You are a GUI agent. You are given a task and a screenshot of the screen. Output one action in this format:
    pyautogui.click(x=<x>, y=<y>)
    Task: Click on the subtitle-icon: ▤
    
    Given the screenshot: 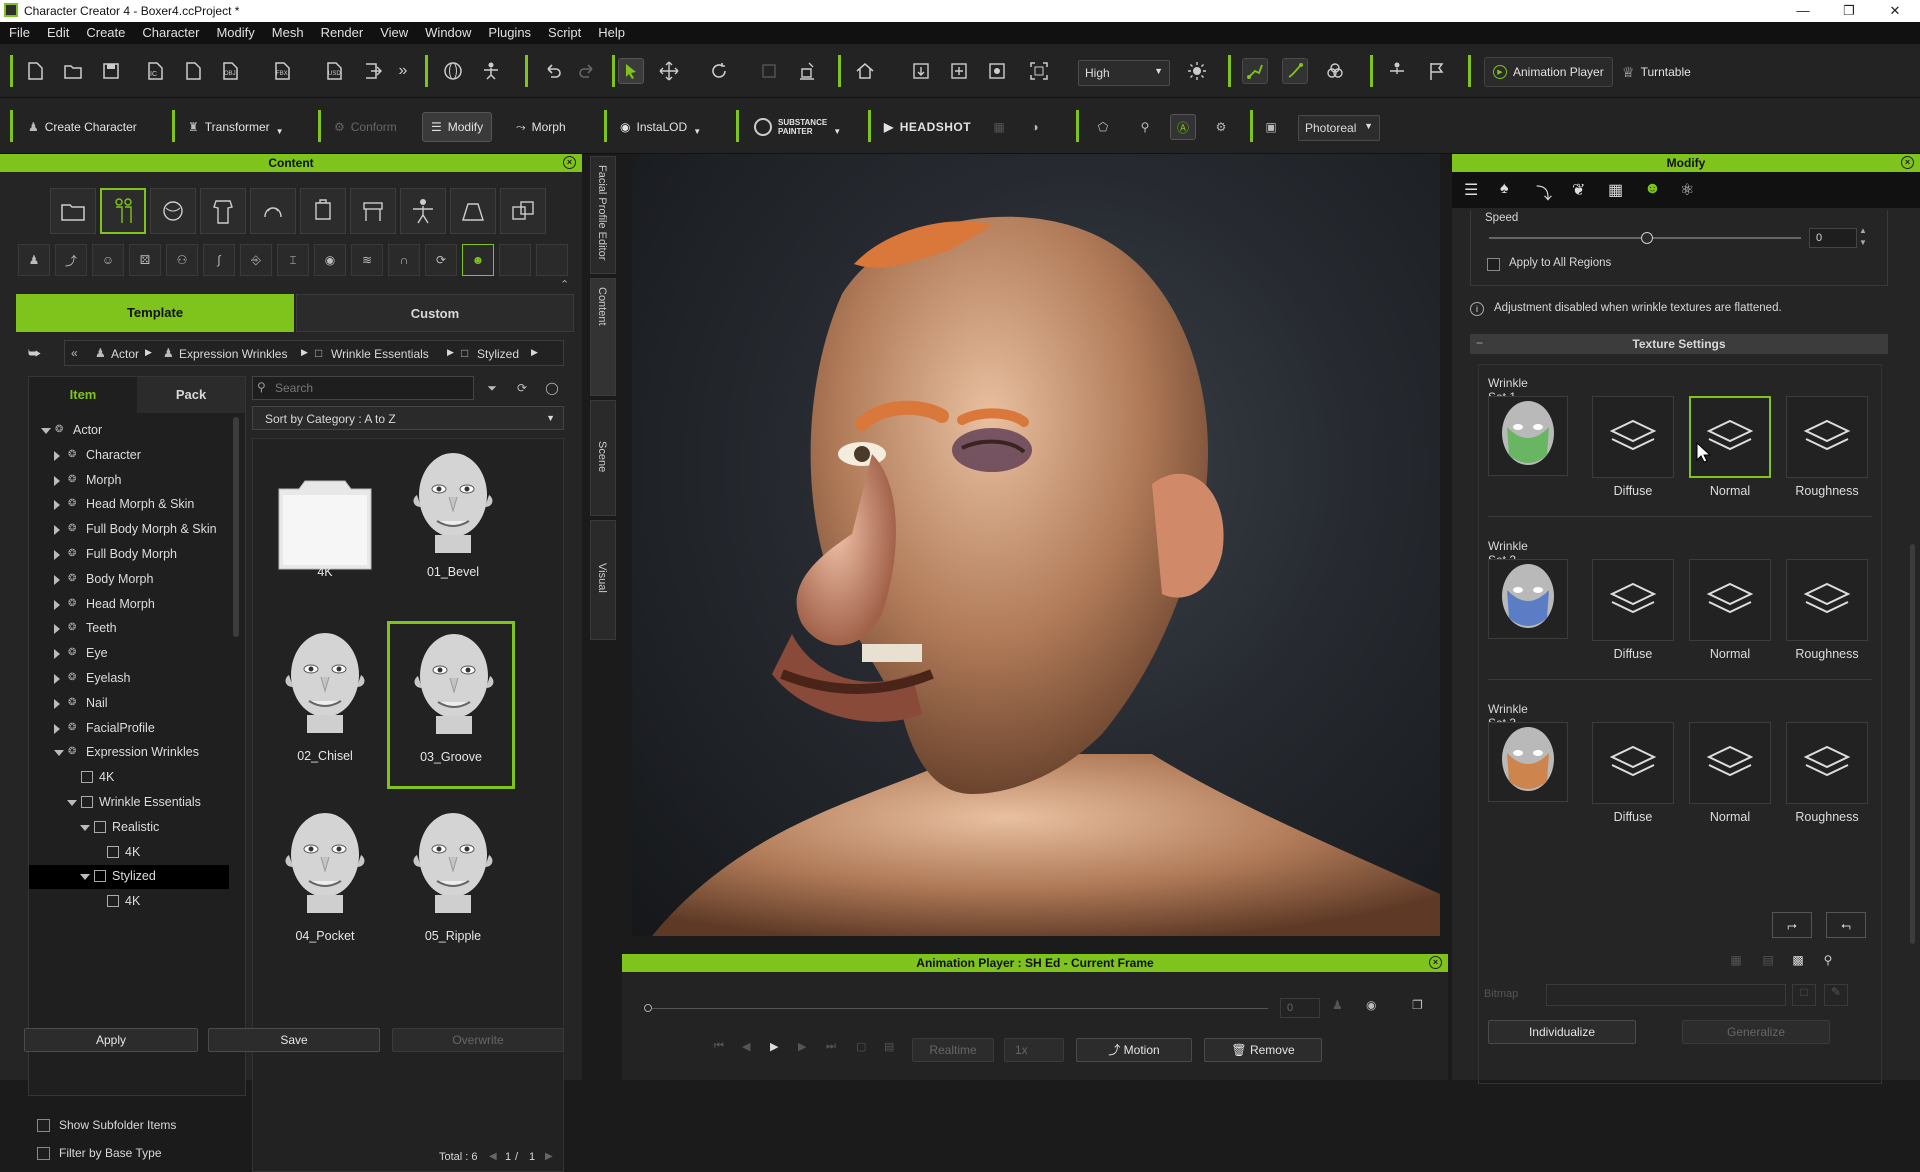 What is the action you would take?
    pyautogui.click(x=889, y=1046)
    